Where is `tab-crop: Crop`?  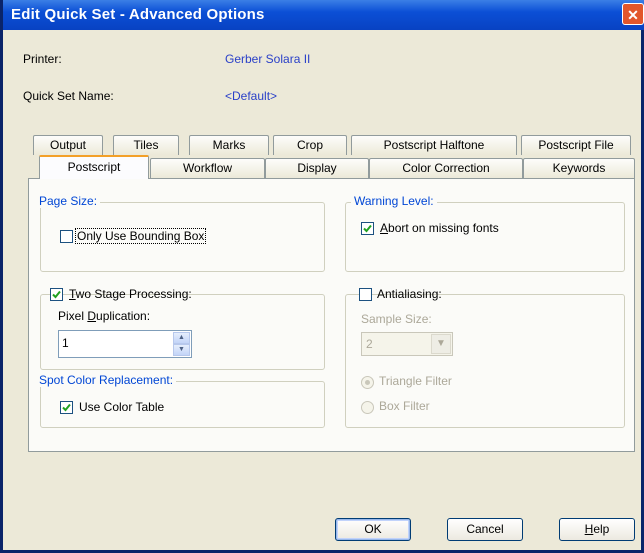
tab-crop: Crop is located at coordinates (310, 145).